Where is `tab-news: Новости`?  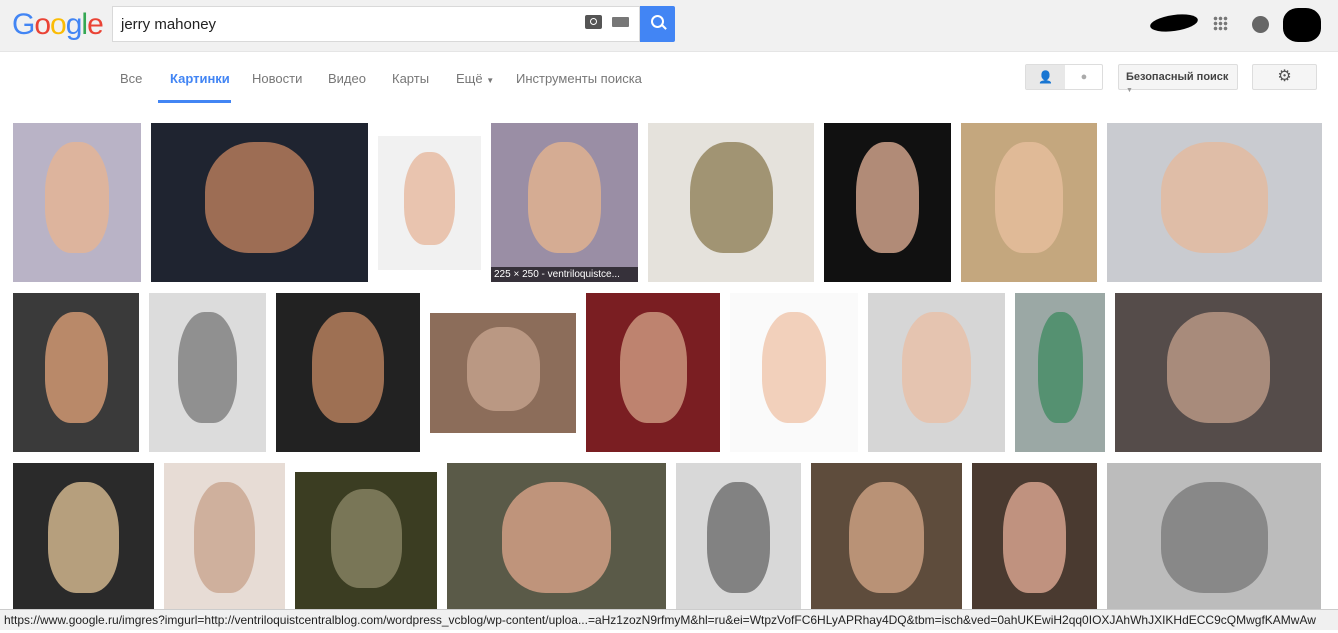 tab-news: Новости is located at coordinates (277, 78).